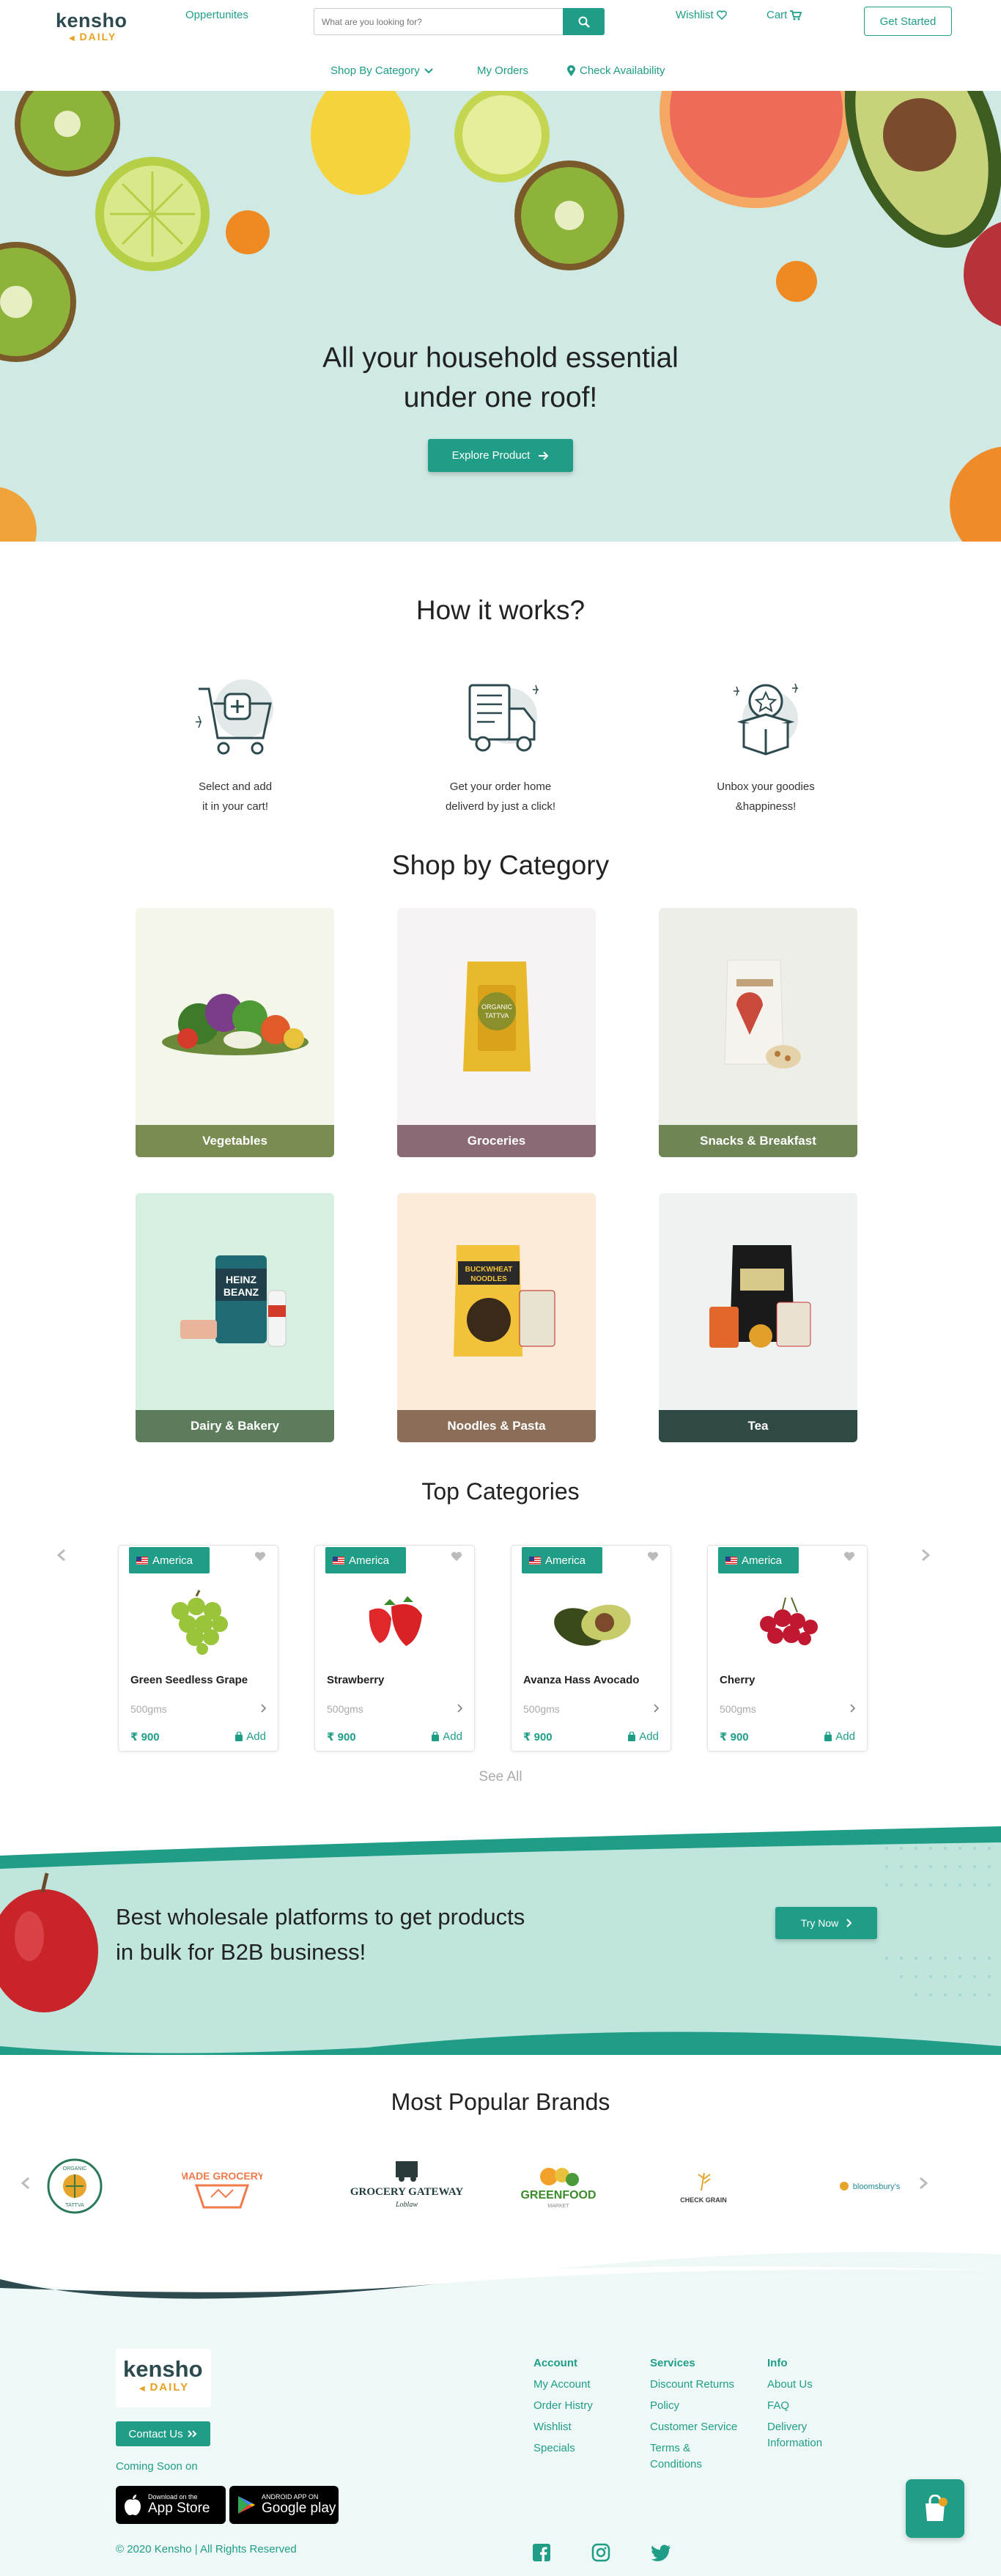  I want to click on brands-next-icon, so click(923, 2183).